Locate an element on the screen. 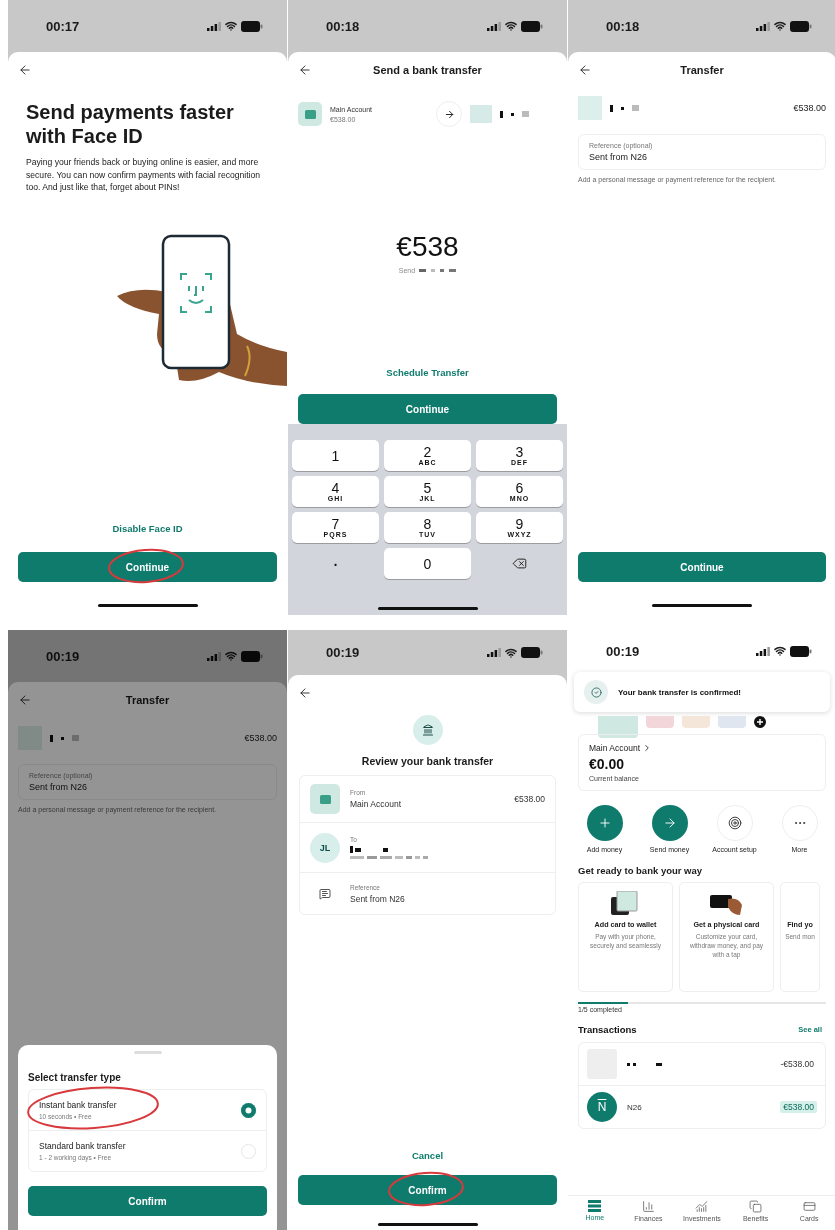 This screenshot has width=835, height=1230. description: Paying your friends back or buying online is easier, and more secure. You can now confirm payments with facial recognition too. And just like that, forget about PINs! is located at coordinates (144, 175).